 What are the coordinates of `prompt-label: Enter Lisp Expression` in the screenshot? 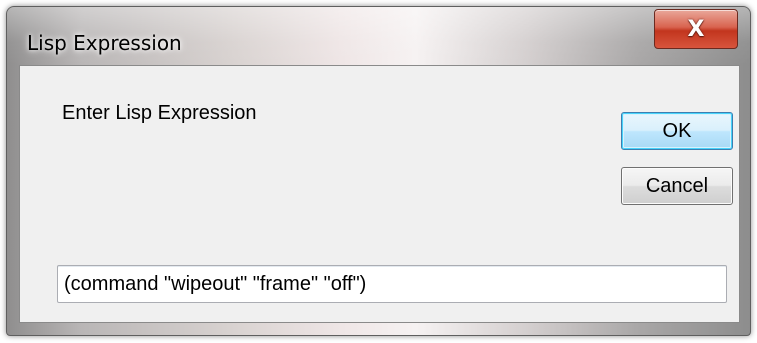 It's located at (159, 113).